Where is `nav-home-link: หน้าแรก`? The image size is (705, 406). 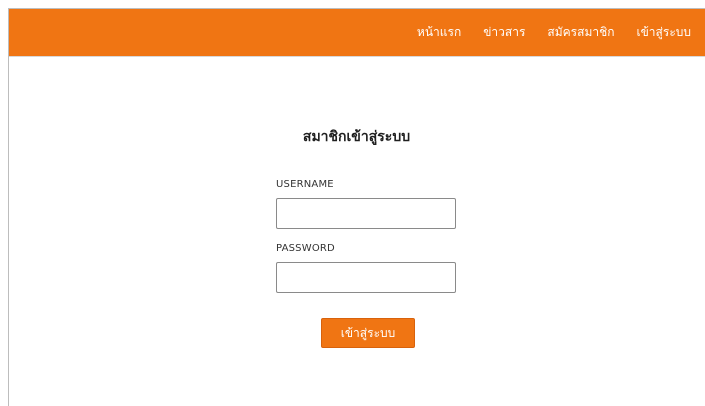
nav-home-link: หน้าแรก is located at coordinates (439, 32).